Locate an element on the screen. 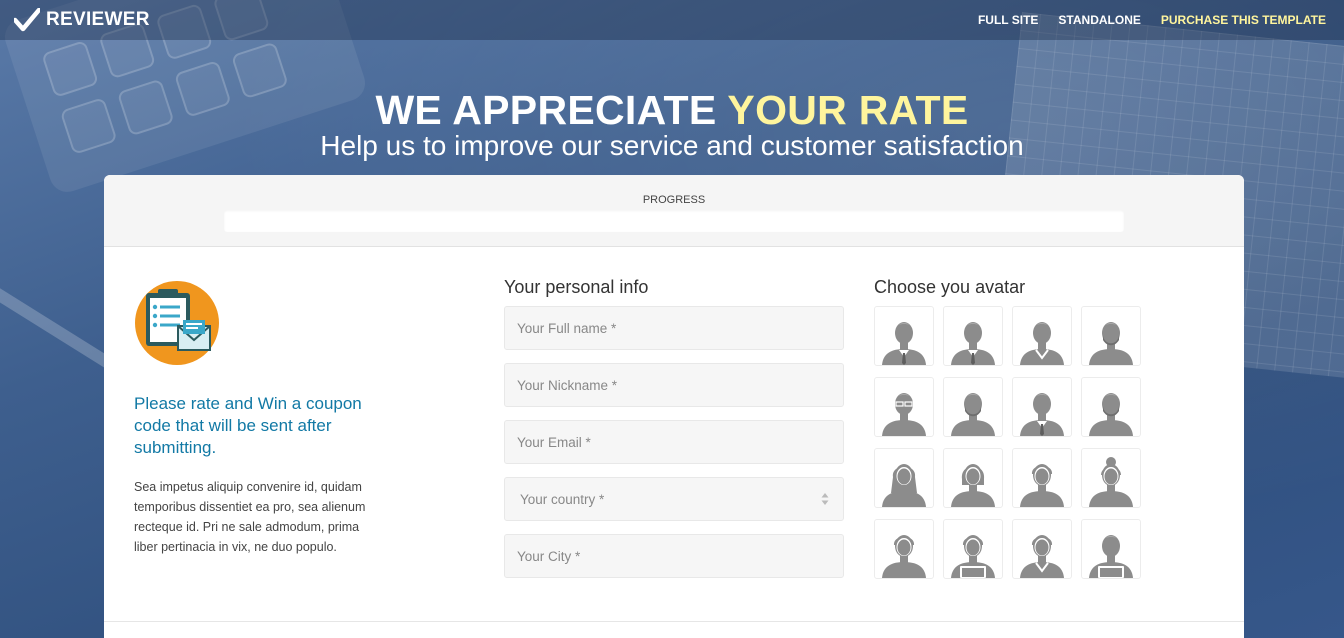  female-bun-icon is located at coordinates (1111, 482).